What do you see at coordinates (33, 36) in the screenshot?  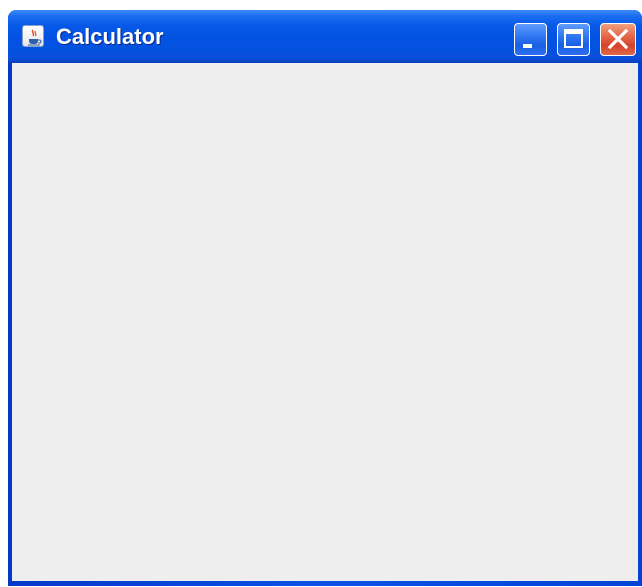 I see `java-coffee-cup-icon` at bounding box center [33, 36].